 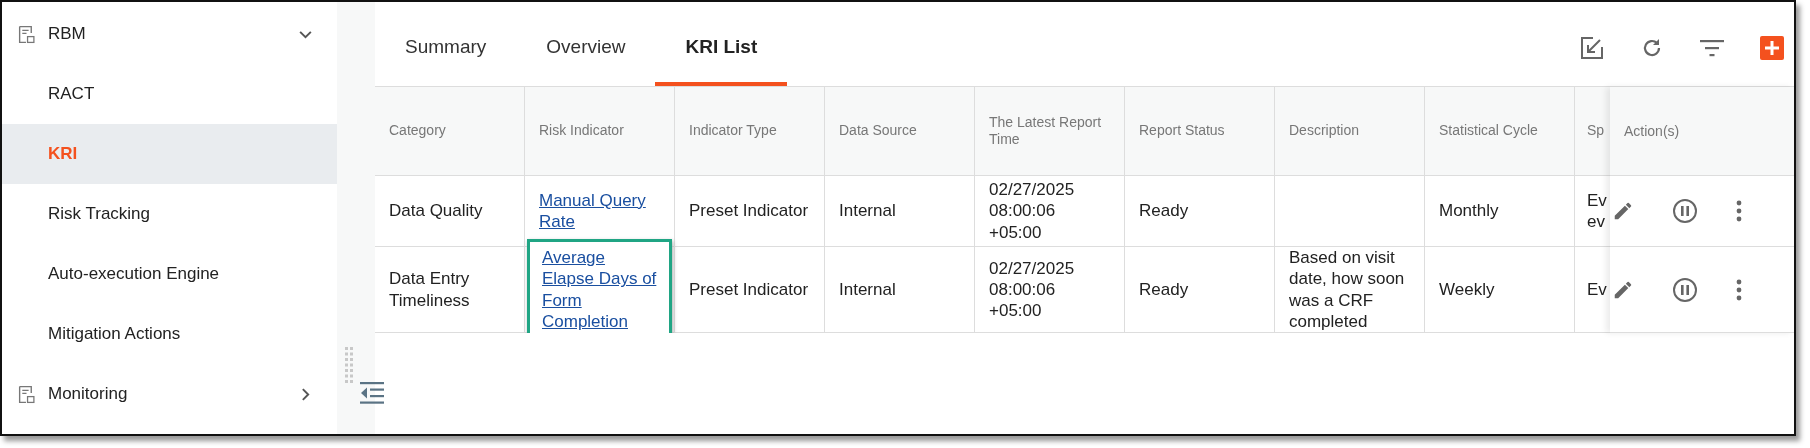 I want to click on table-cell: Data Quality, so click(x=436, y=211).